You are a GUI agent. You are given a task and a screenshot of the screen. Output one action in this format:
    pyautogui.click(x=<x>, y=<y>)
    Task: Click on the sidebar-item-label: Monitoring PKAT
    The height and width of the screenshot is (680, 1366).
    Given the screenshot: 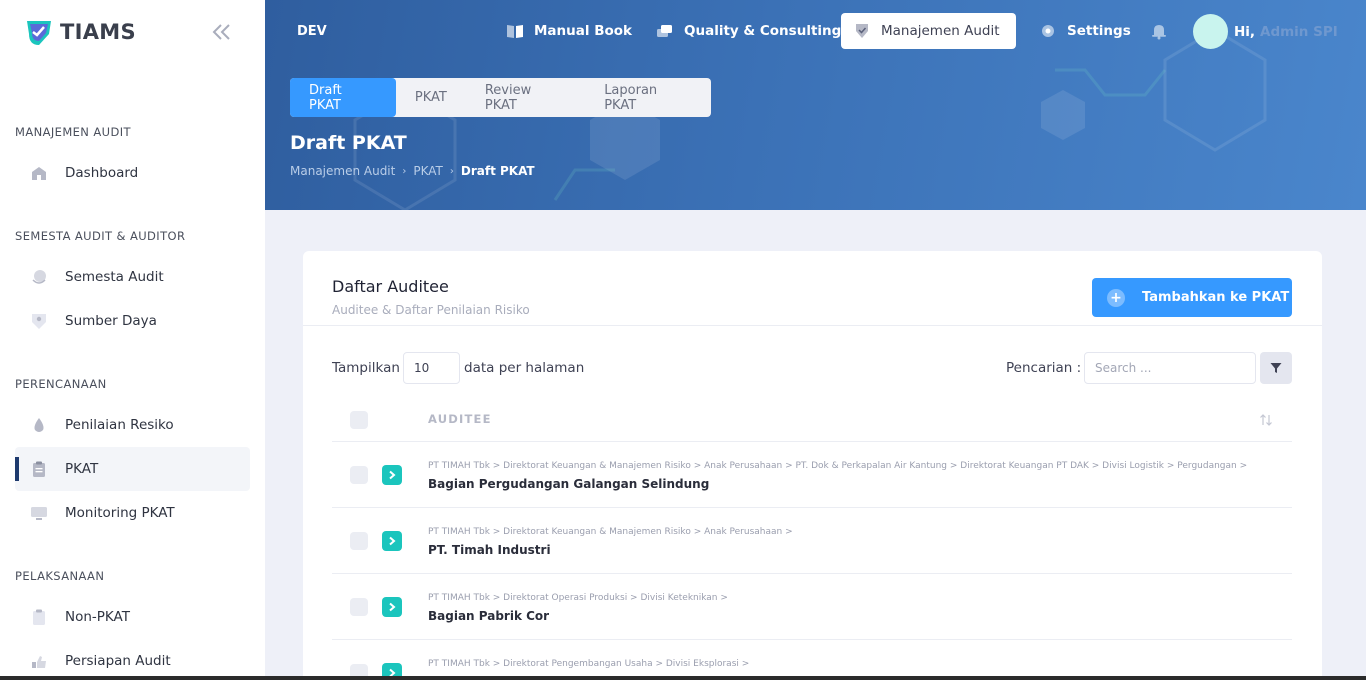 What is the action you would take?
    pyautogui.click(x=120, y=513)
    